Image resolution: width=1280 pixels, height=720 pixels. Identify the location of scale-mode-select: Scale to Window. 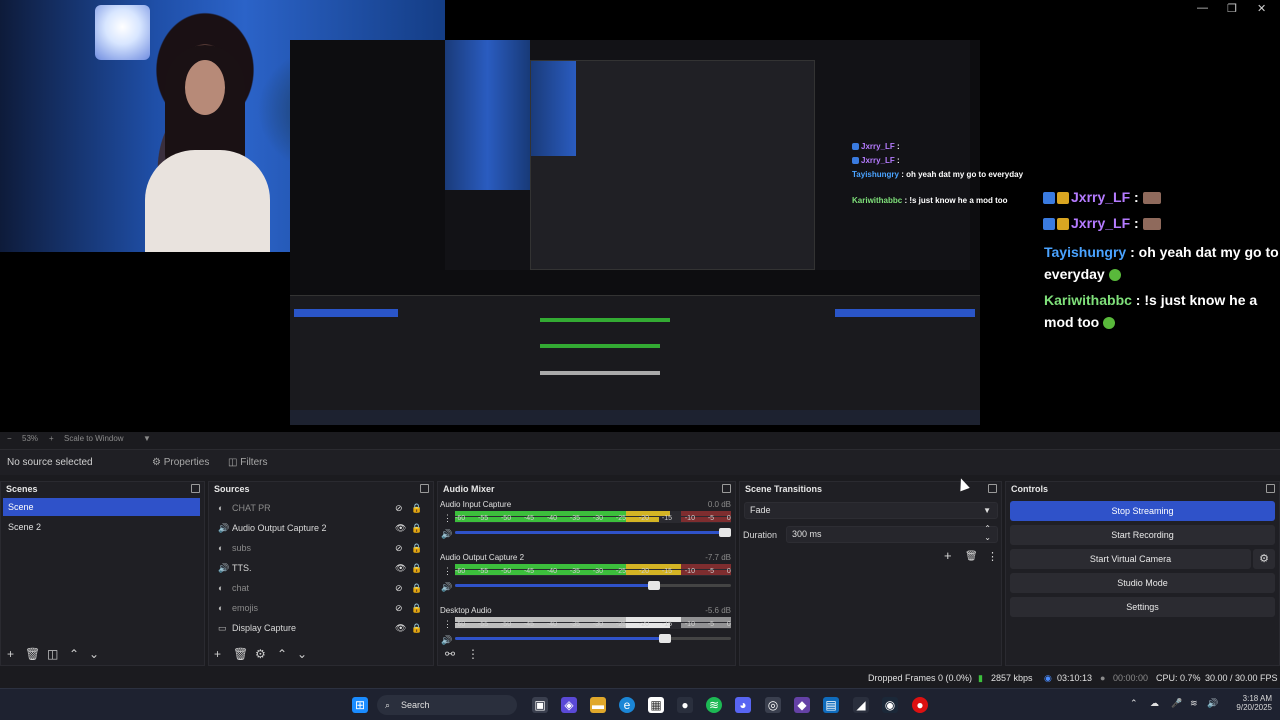
(94, 438).